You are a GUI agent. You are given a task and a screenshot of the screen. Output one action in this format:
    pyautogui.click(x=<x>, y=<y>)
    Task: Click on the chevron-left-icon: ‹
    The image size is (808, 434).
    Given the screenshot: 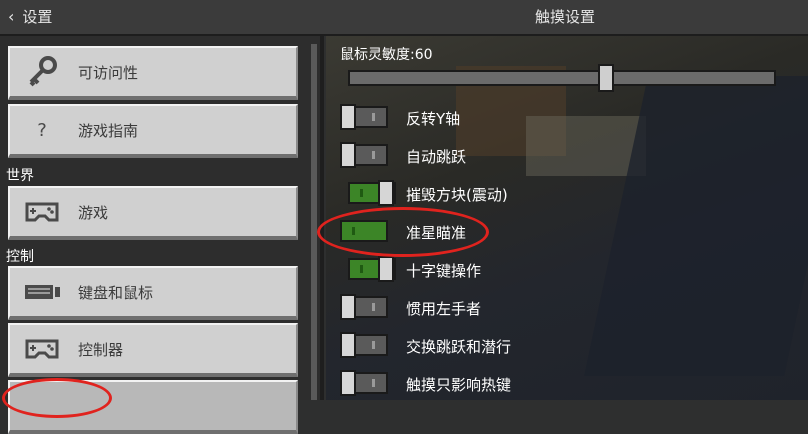 What is the action you would take?
    pyautogui.click(x=11, y=16)
    